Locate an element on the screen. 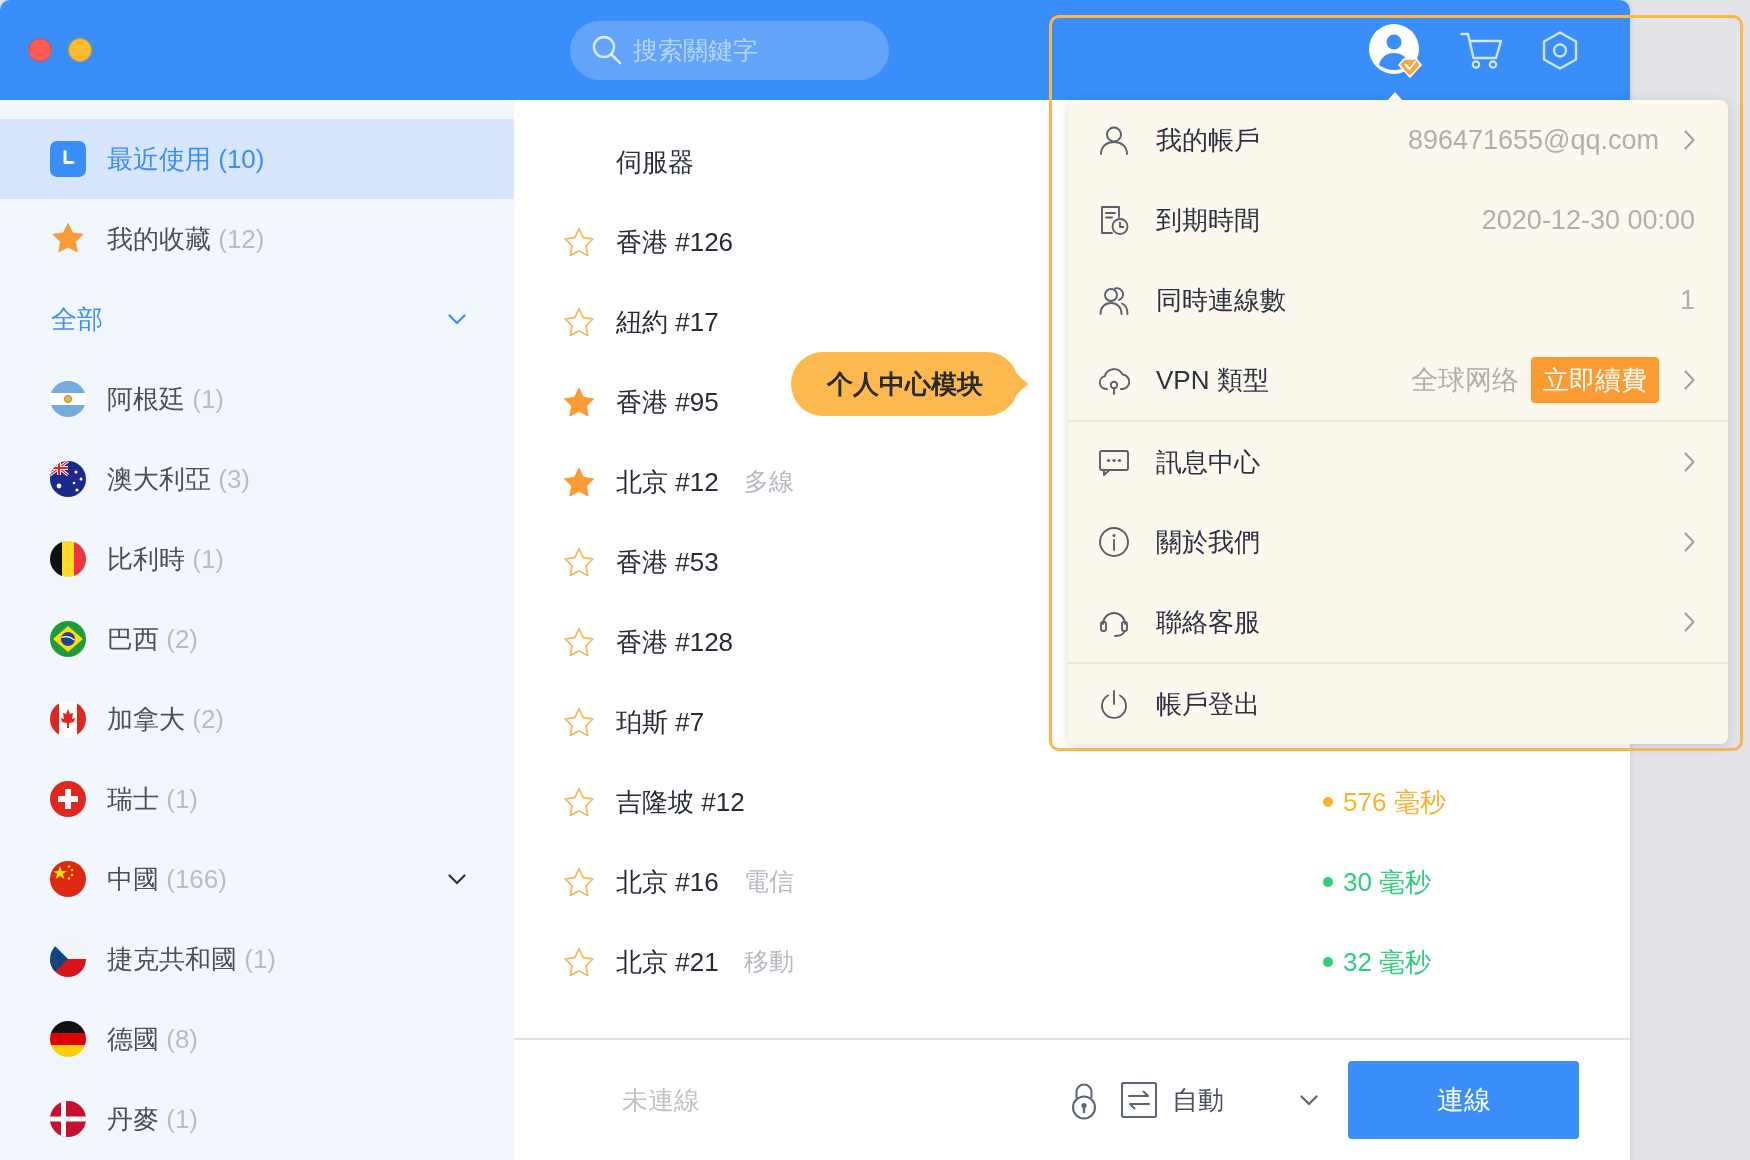 This screenshot has height=1160, width=1750. sidebar-item: 我的收藏 (12) is located at coordinates (257, 239).